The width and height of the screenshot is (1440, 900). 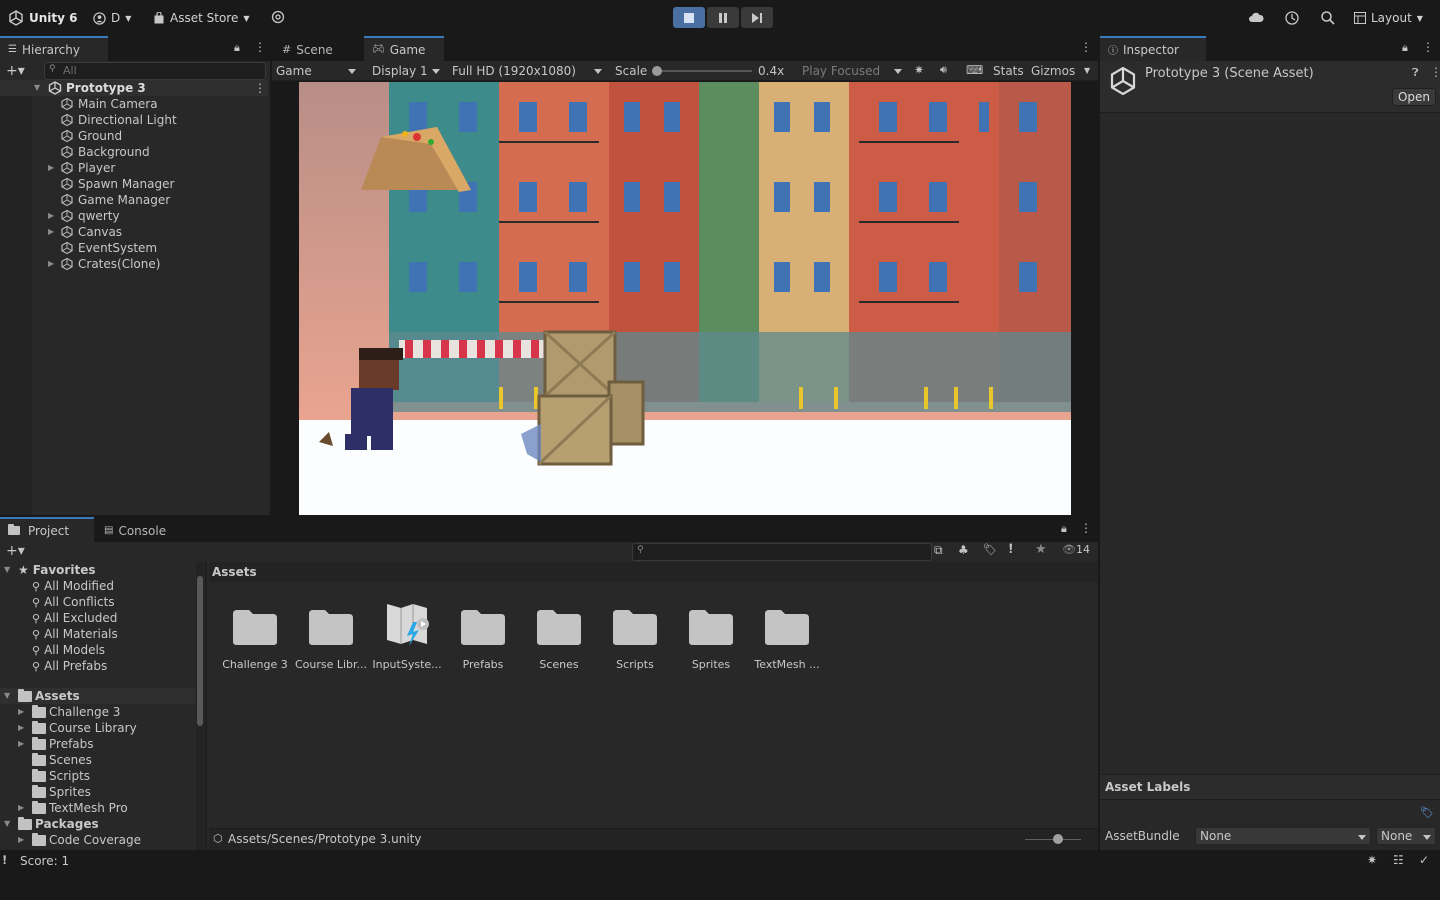 What do you see at coordinates (1011, 549) in the screenshot?
I see `warning-filter-icon: ❗︎` at bounding box center [1011, 549].